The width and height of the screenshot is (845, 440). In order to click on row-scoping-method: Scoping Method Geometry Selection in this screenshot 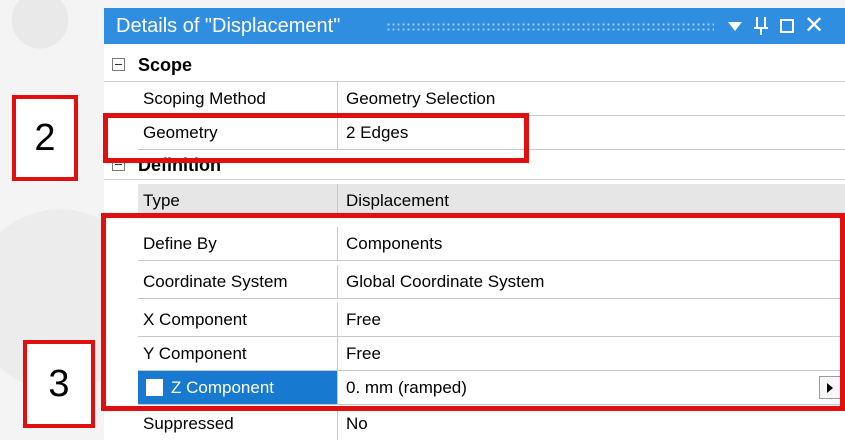, I will do `click(491, 99)`.